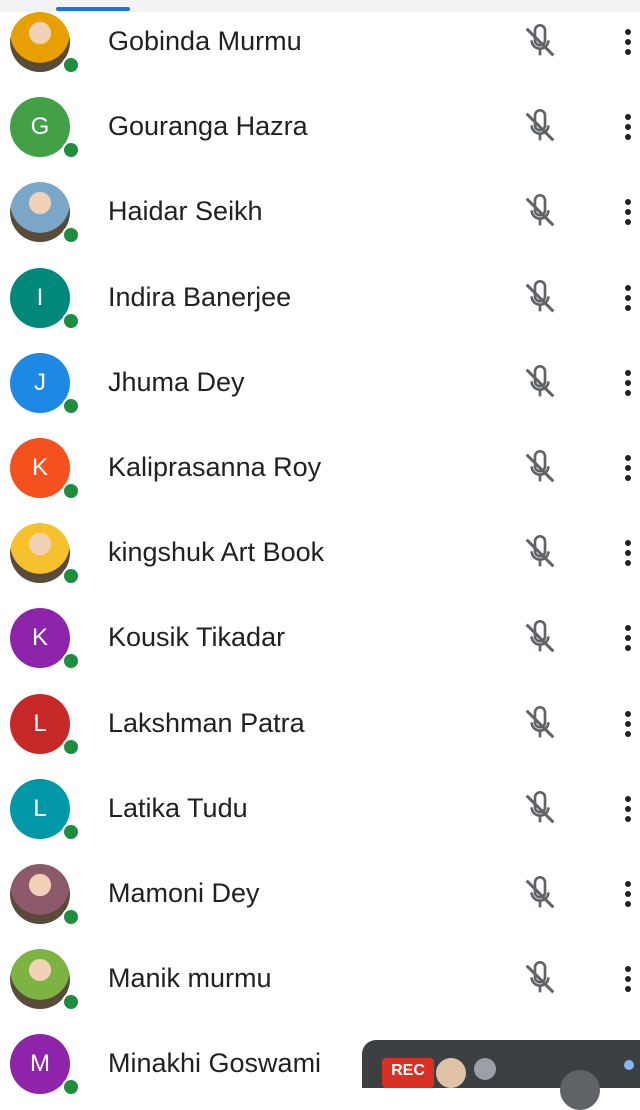 This screenshot has height=1110, width=640. Describe the element at coordinates (501, 1075) in the screenshot. I see `recording-overlay: REC` at that location.